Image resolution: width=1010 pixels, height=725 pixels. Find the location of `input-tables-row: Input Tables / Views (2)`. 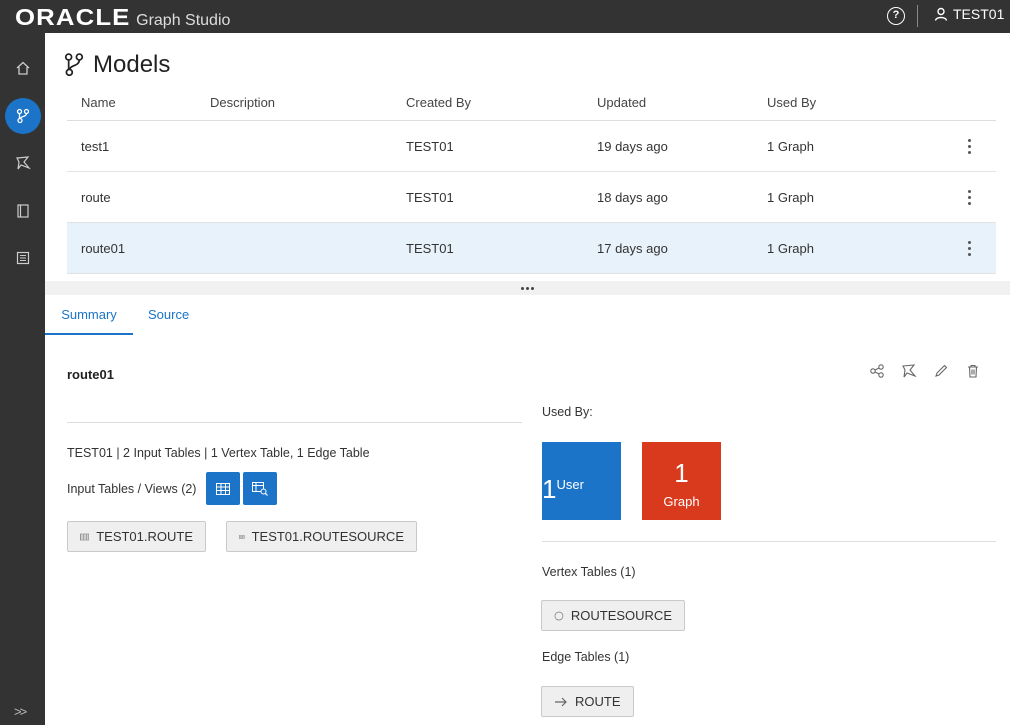

input-tables-row: Input Tables / Views (2) is located at coordinates (172, 488).